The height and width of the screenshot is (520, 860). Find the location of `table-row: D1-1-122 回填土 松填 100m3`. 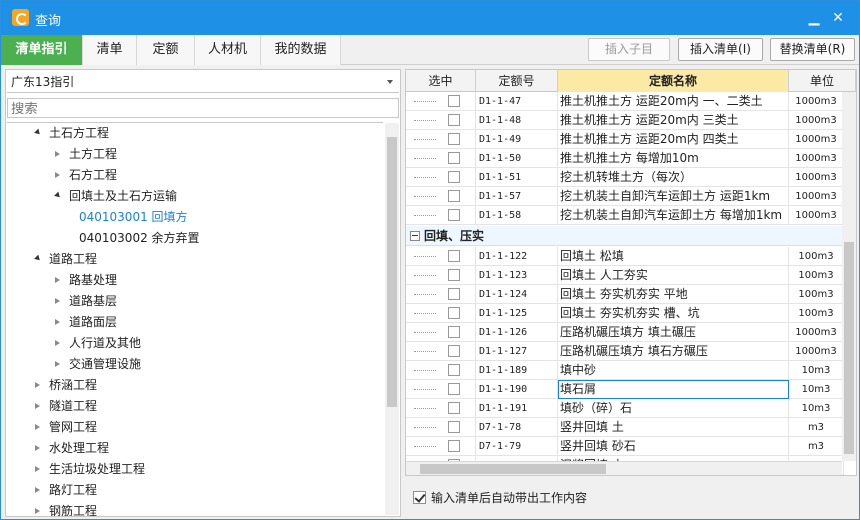

table-row: D1-1-122 回填土 松填 100m3 is located at coordinates (625, 256).